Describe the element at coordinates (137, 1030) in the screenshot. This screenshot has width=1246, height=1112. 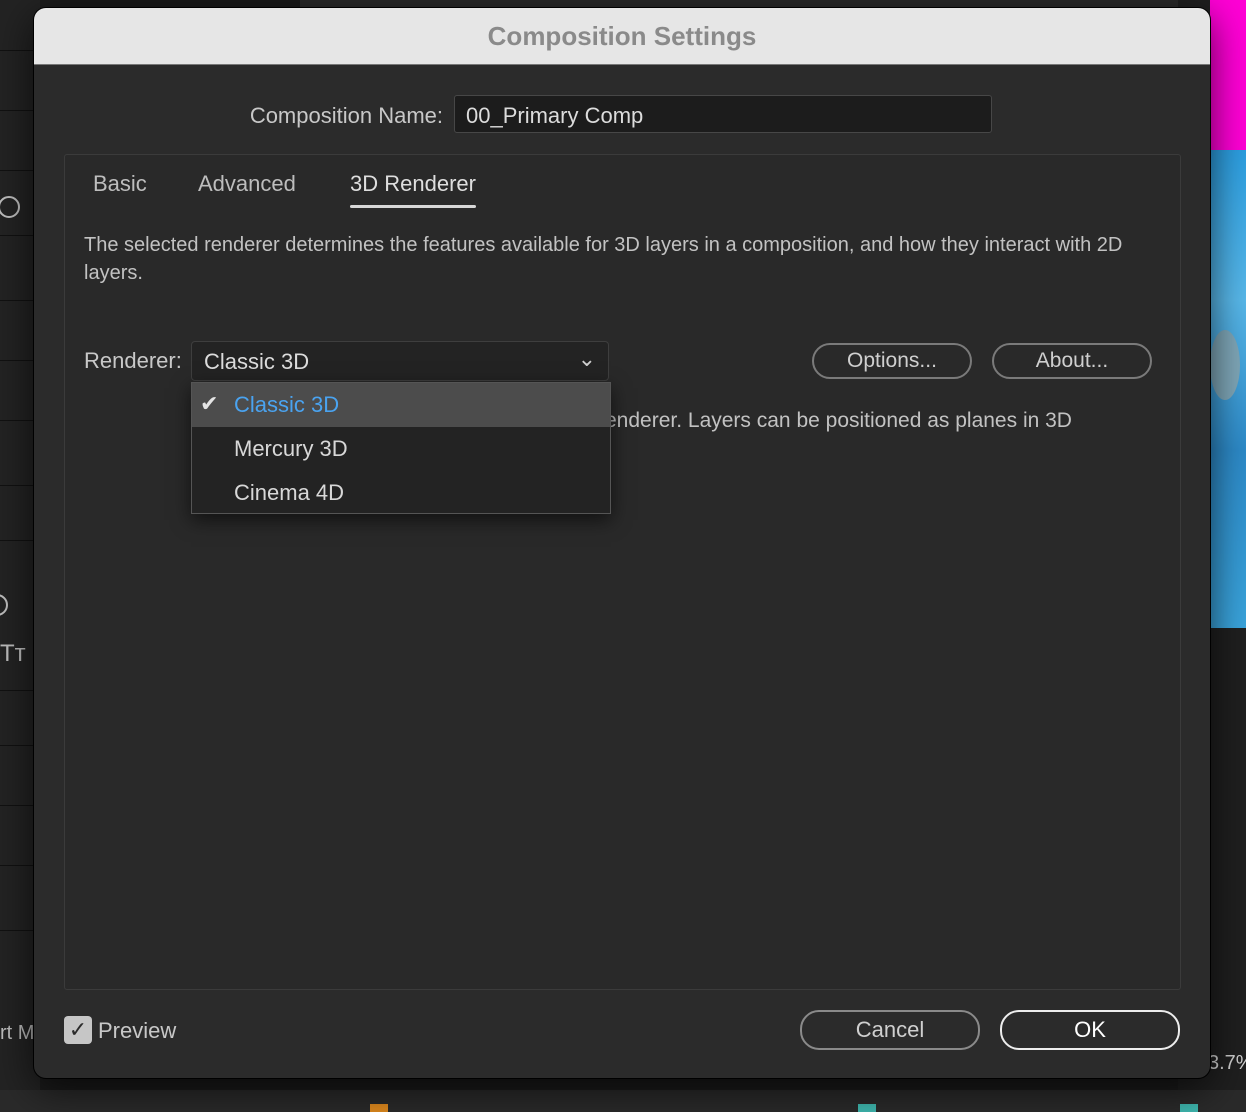
I see `preview-label: Preview` at that location.